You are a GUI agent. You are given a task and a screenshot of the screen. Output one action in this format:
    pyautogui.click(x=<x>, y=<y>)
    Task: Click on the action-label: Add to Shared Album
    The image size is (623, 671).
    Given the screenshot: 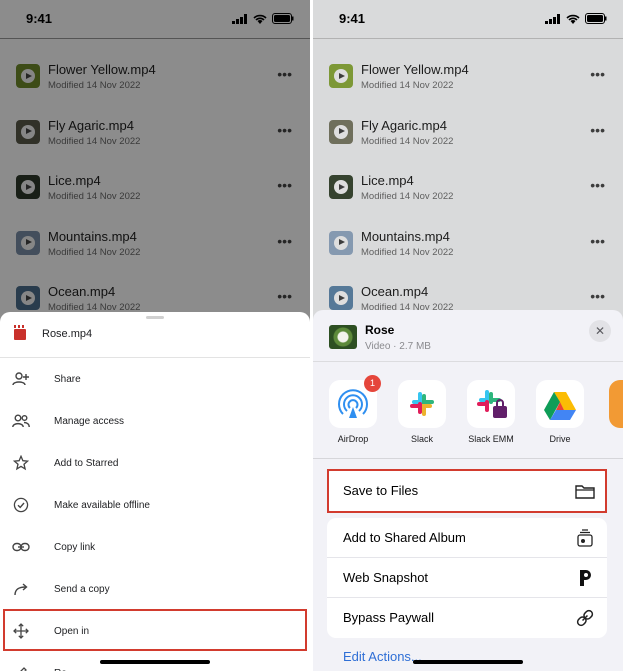 What is the action you would take?
    pyautogui.click(x=404, y=537)
    